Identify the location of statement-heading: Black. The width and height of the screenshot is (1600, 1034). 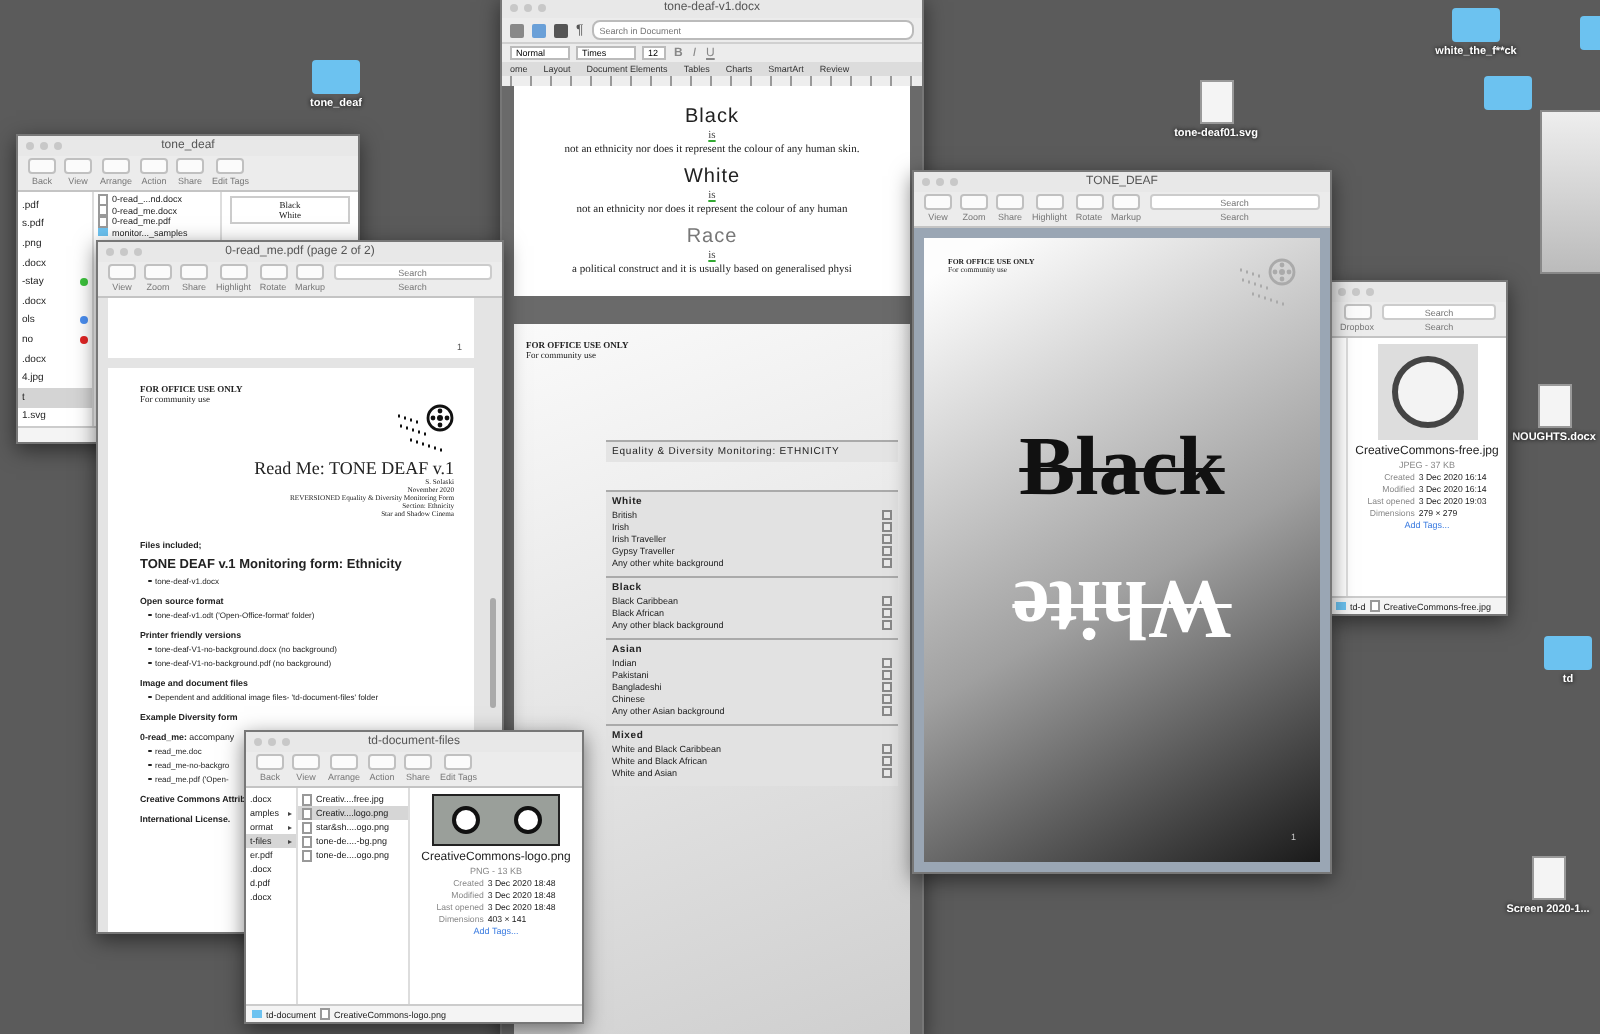
(712, 117).